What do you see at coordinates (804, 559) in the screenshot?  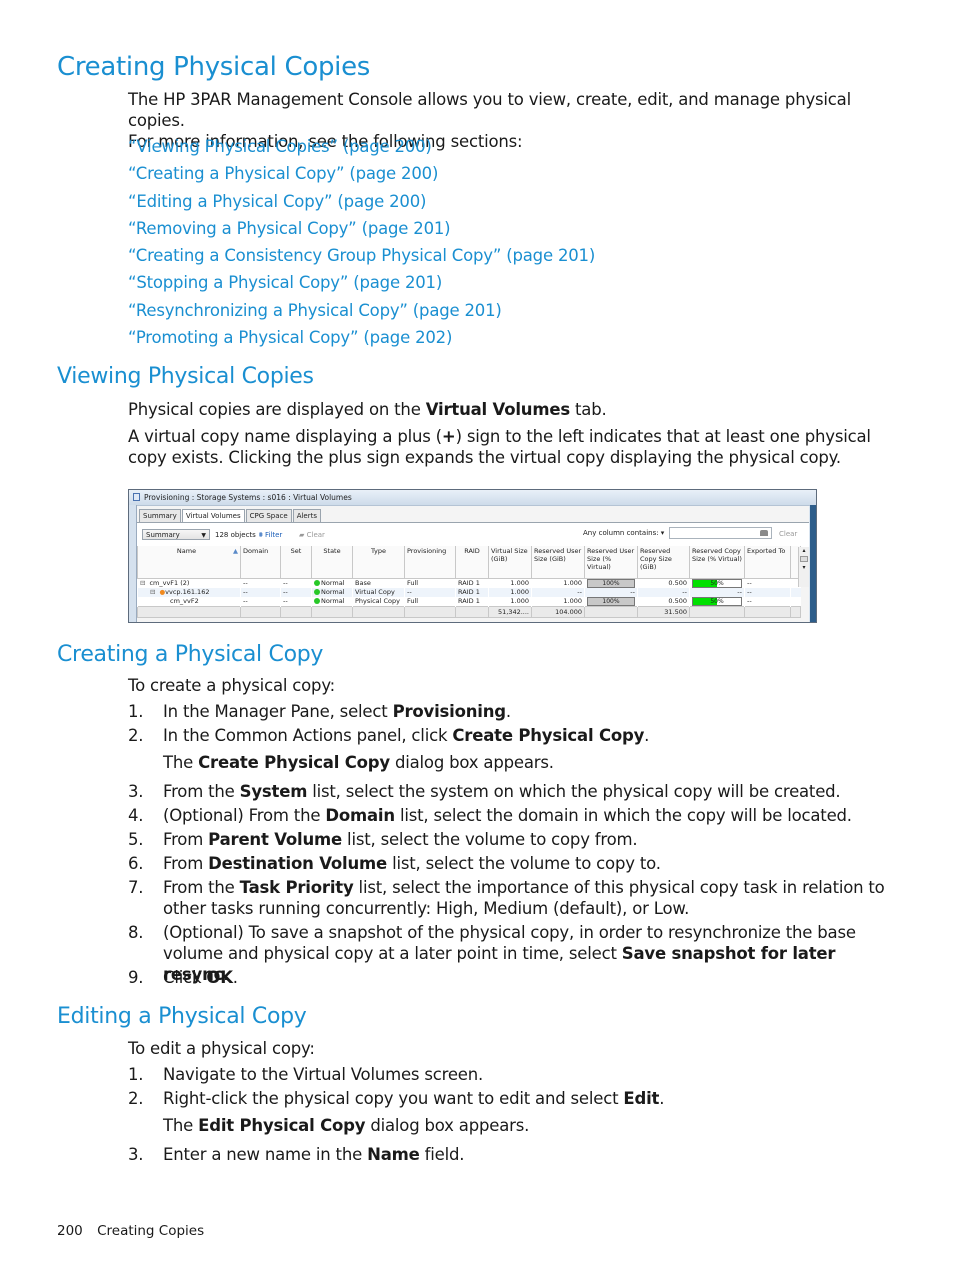 I see `scroll-thumb` at bounding box center [804, 559].